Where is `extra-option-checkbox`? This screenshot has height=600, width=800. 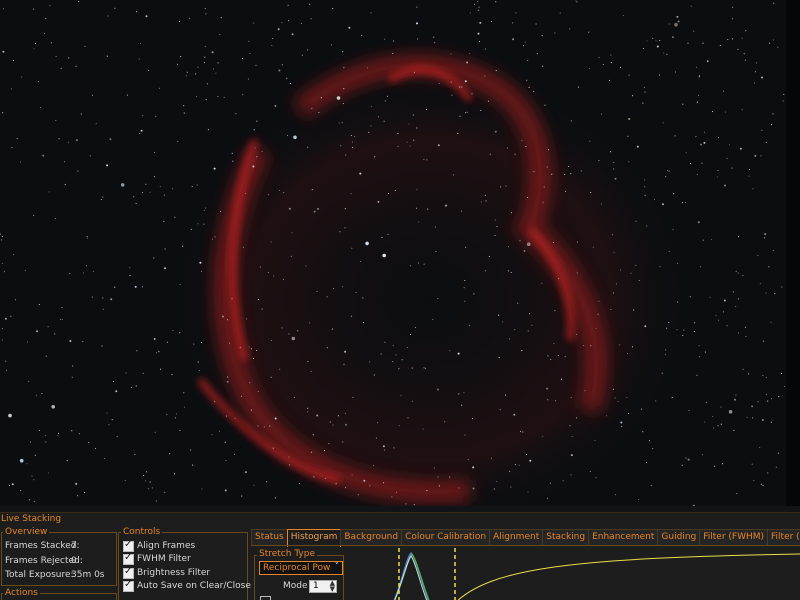
extra-option-checkbox is located at coordinates (265, 598).